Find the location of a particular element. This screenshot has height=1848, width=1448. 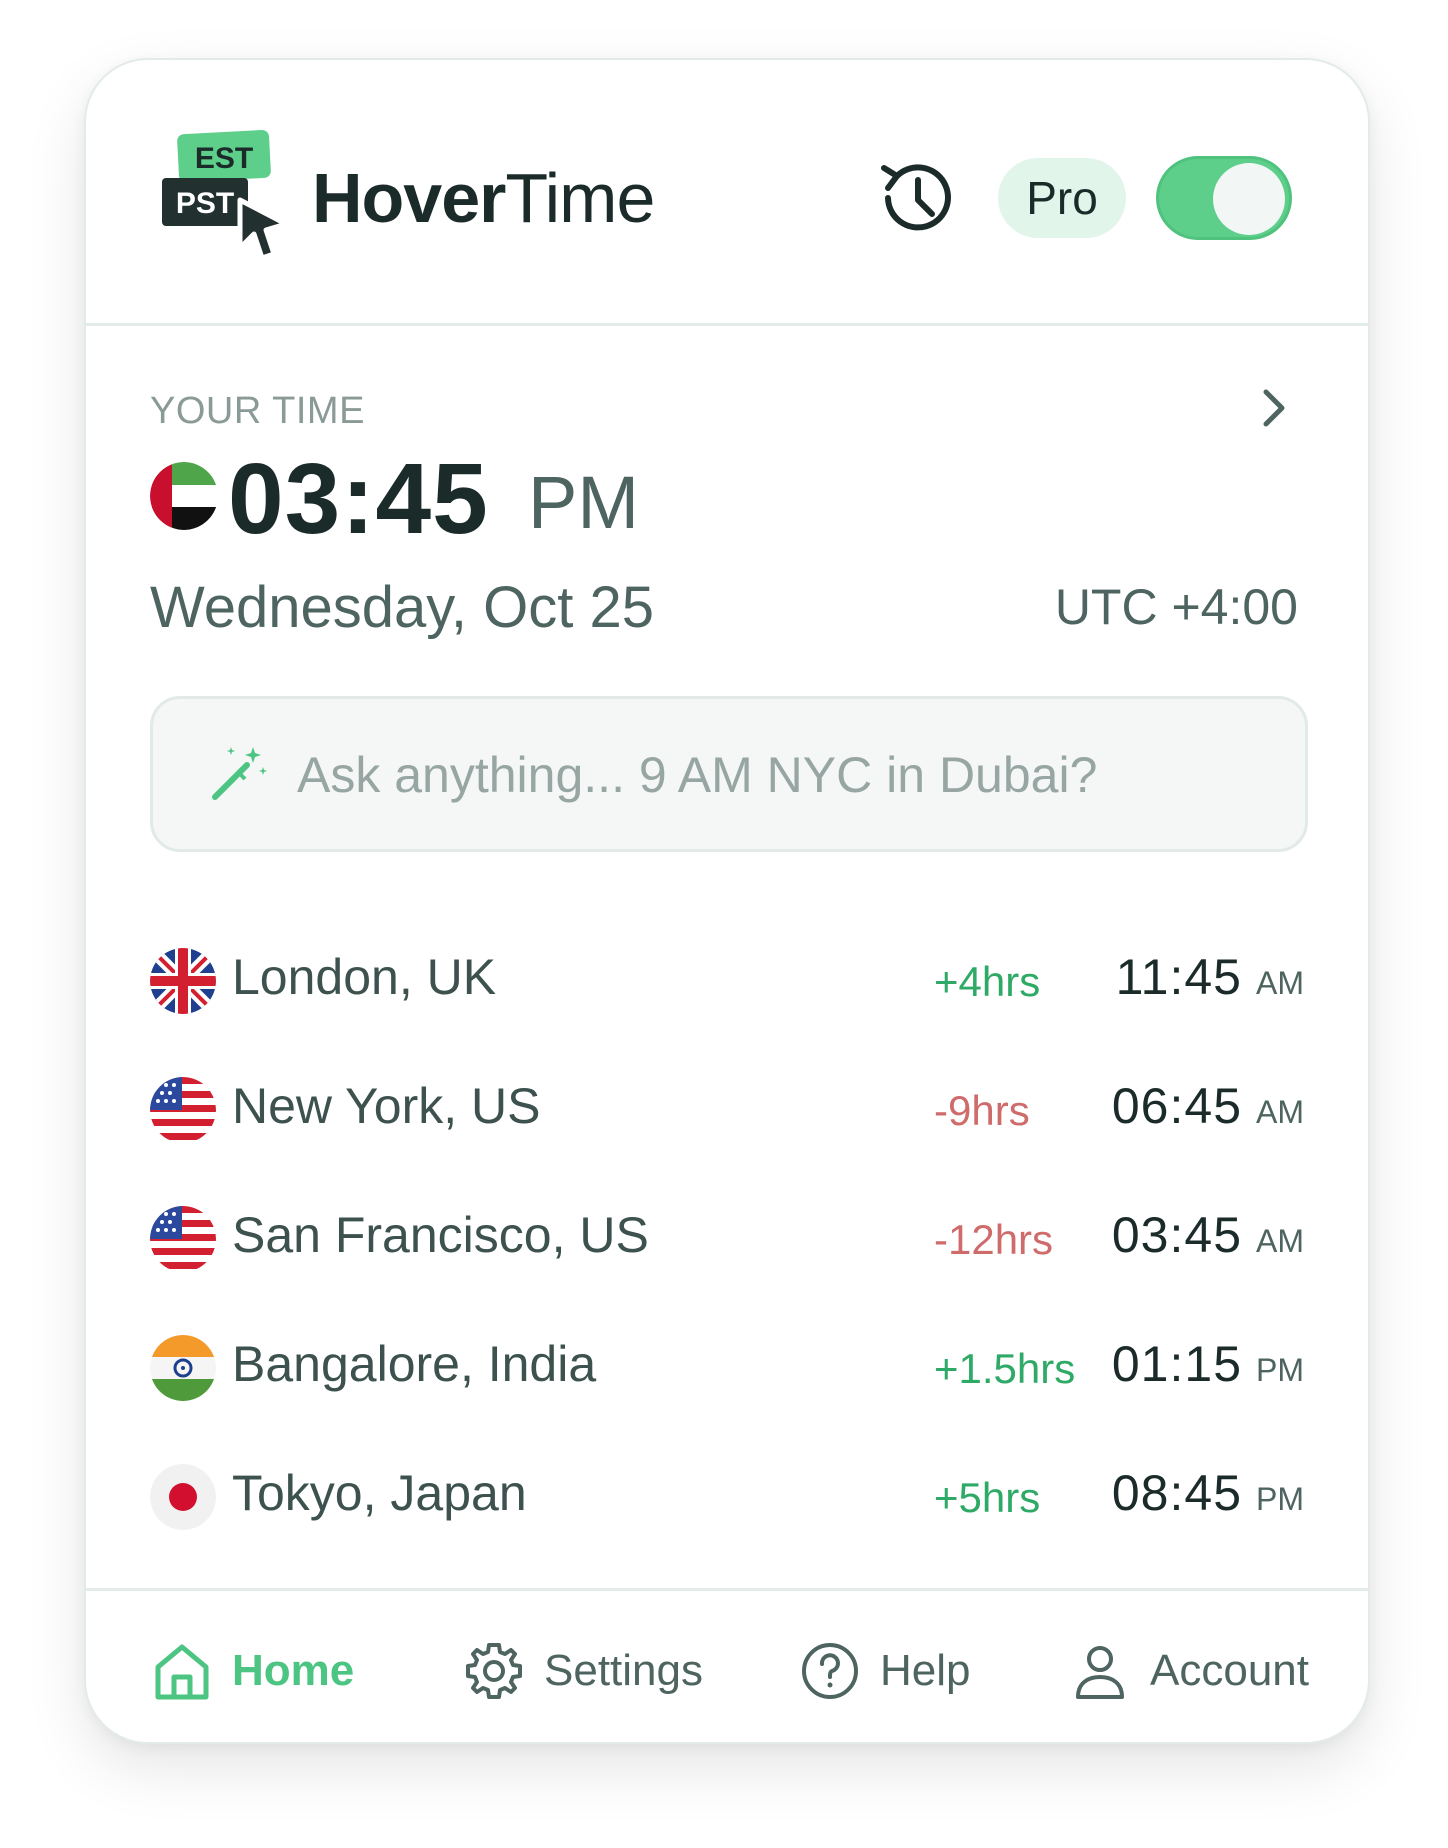

city-offset: +1.5hrs is located at coordinates (1005, 1368).